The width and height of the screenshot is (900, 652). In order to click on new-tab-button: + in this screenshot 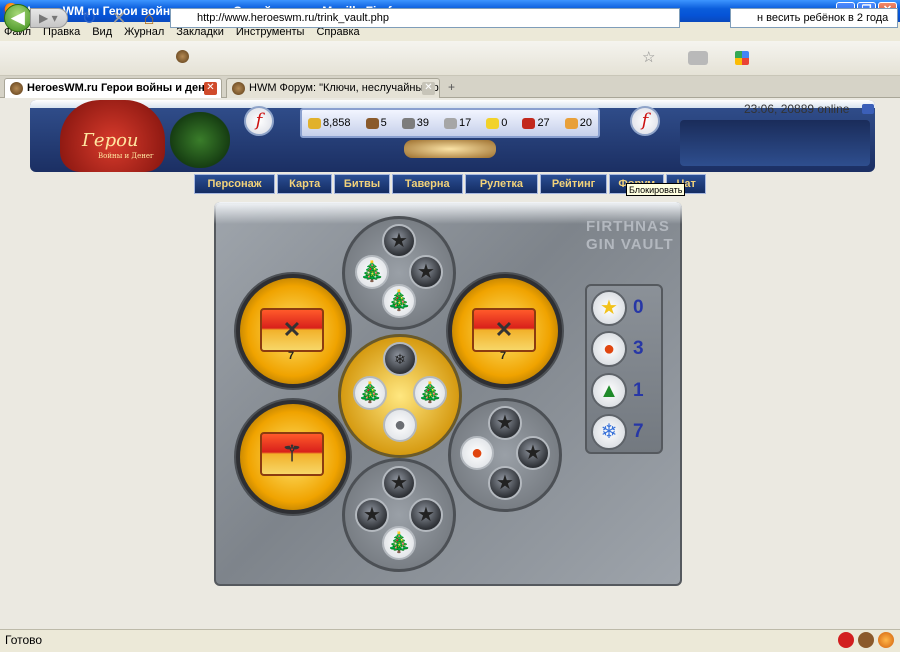, I will do `click(451, 87)`.